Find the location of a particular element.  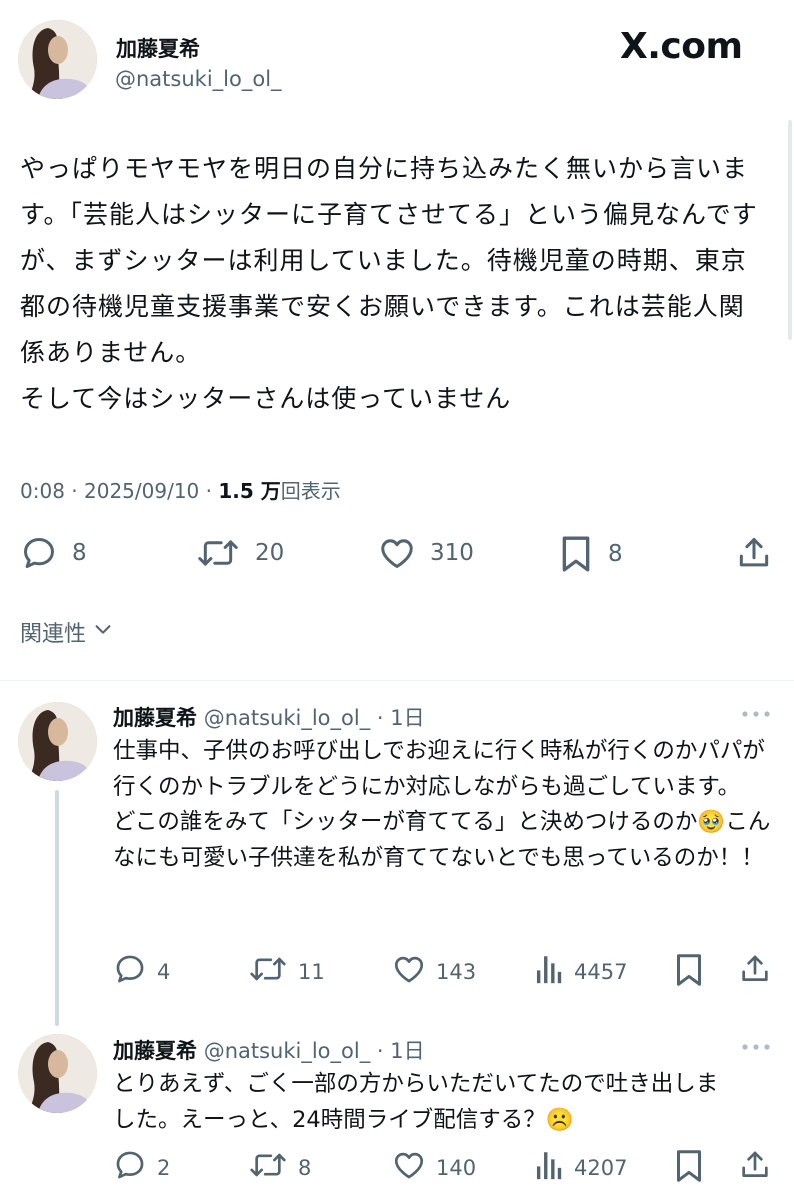

repost-button: 8 is located at coordinates (279, 1167).